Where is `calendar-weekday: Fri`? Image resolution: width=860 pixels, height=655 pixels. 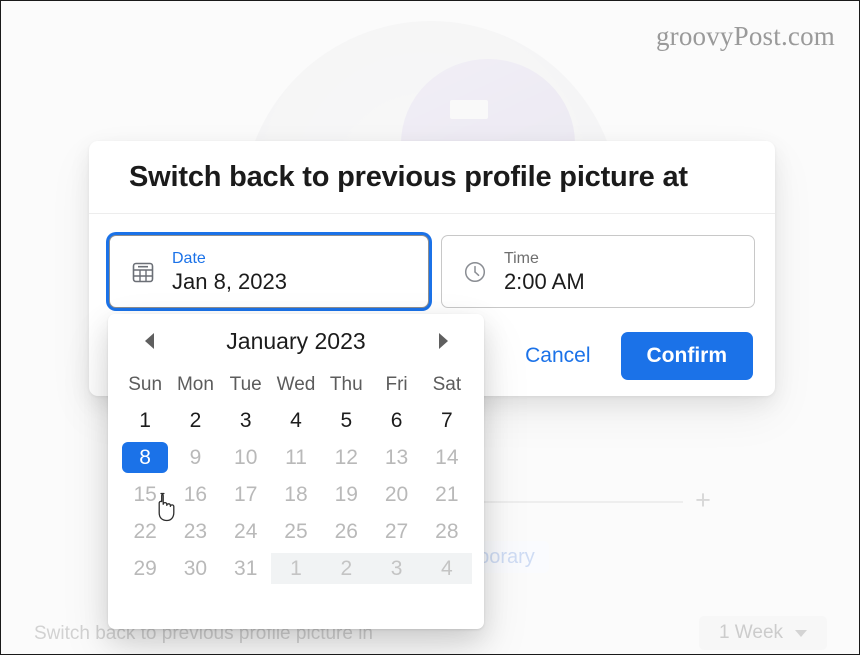
calendar-weekday: Fri is located at coordinates (396, 384).